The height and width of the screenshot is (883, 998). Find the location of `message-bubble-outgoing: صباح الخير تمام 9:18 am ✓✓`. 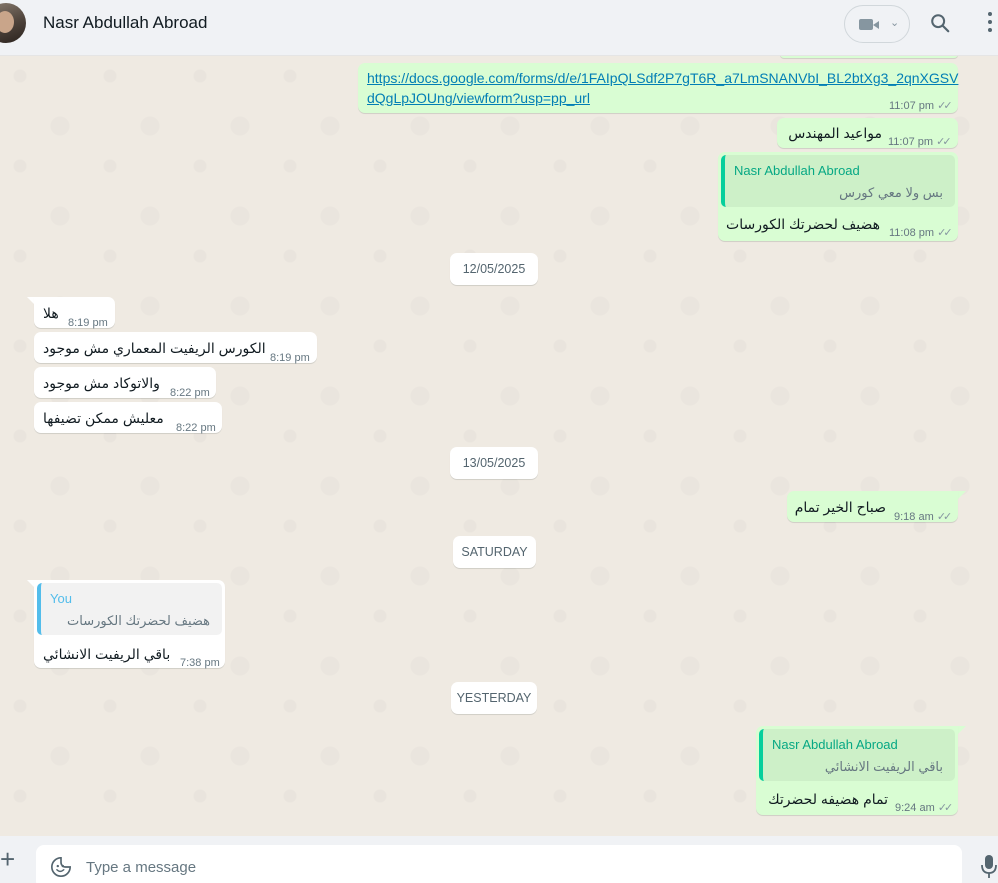

message-bubble-outgoing: صباح الخير تمام 9:18 am ✓✓ is located at coordinates (872, 507).